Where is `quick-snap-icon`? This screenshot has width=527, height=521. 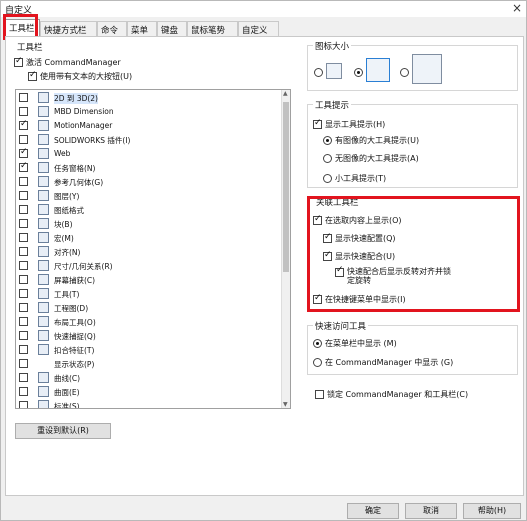
quick-snap-icon is located at coordinates (43, 335).